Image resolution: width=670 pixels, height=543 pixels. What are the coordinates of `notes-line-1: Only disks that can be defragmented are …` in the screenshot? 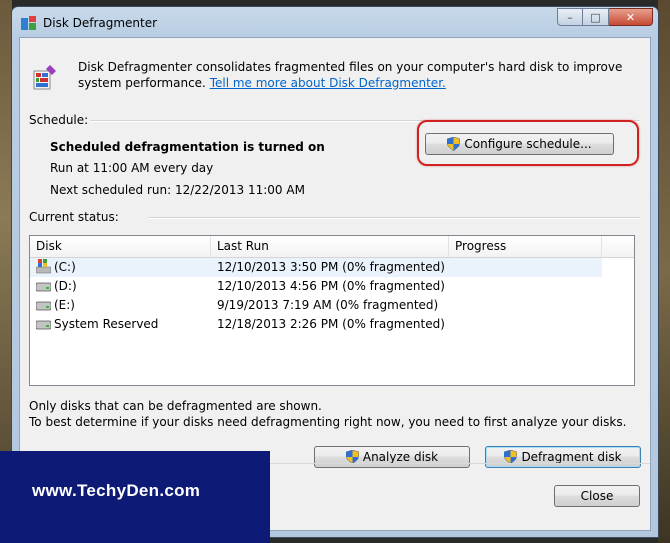 It's located at (175, 406).